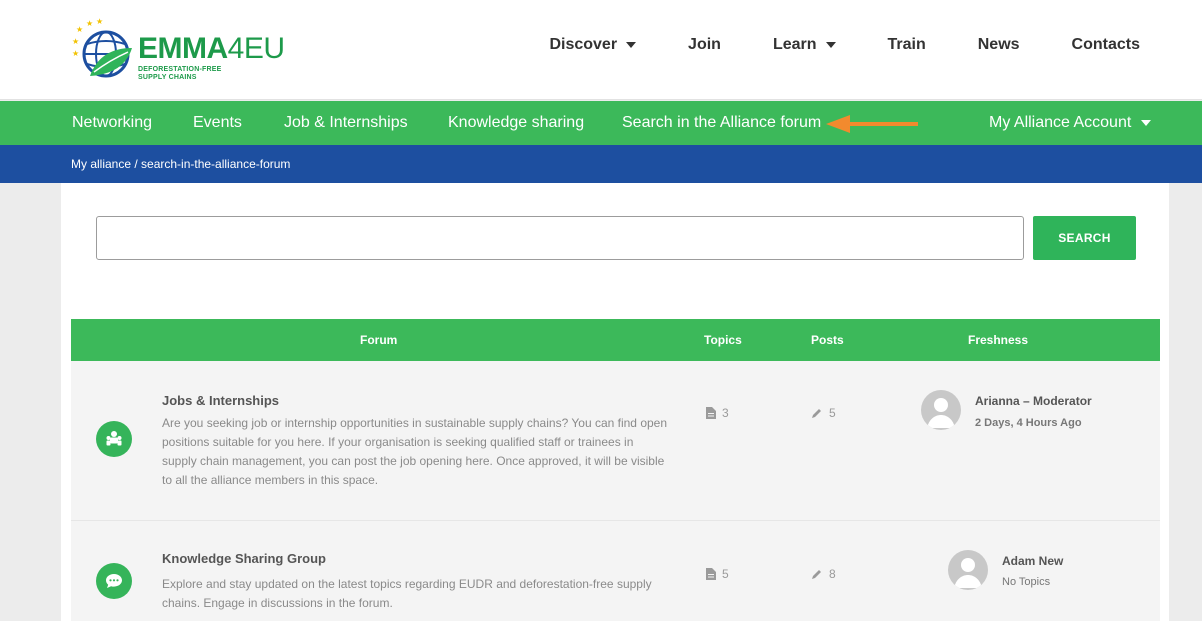  Describe the element at coordinates (907, 45) in the screenshot. I see `nav-train: Train` at that location.